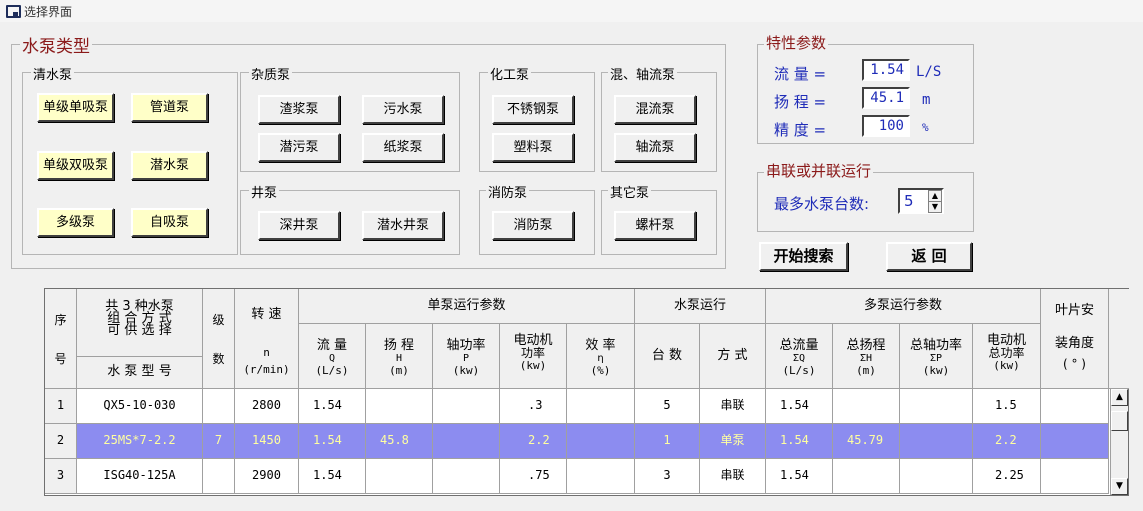  What do you see at coordinates (140, 441) in the screenshot?
I see `cell-model: 25MS*7-2.2` at bounding box center [140, 441].